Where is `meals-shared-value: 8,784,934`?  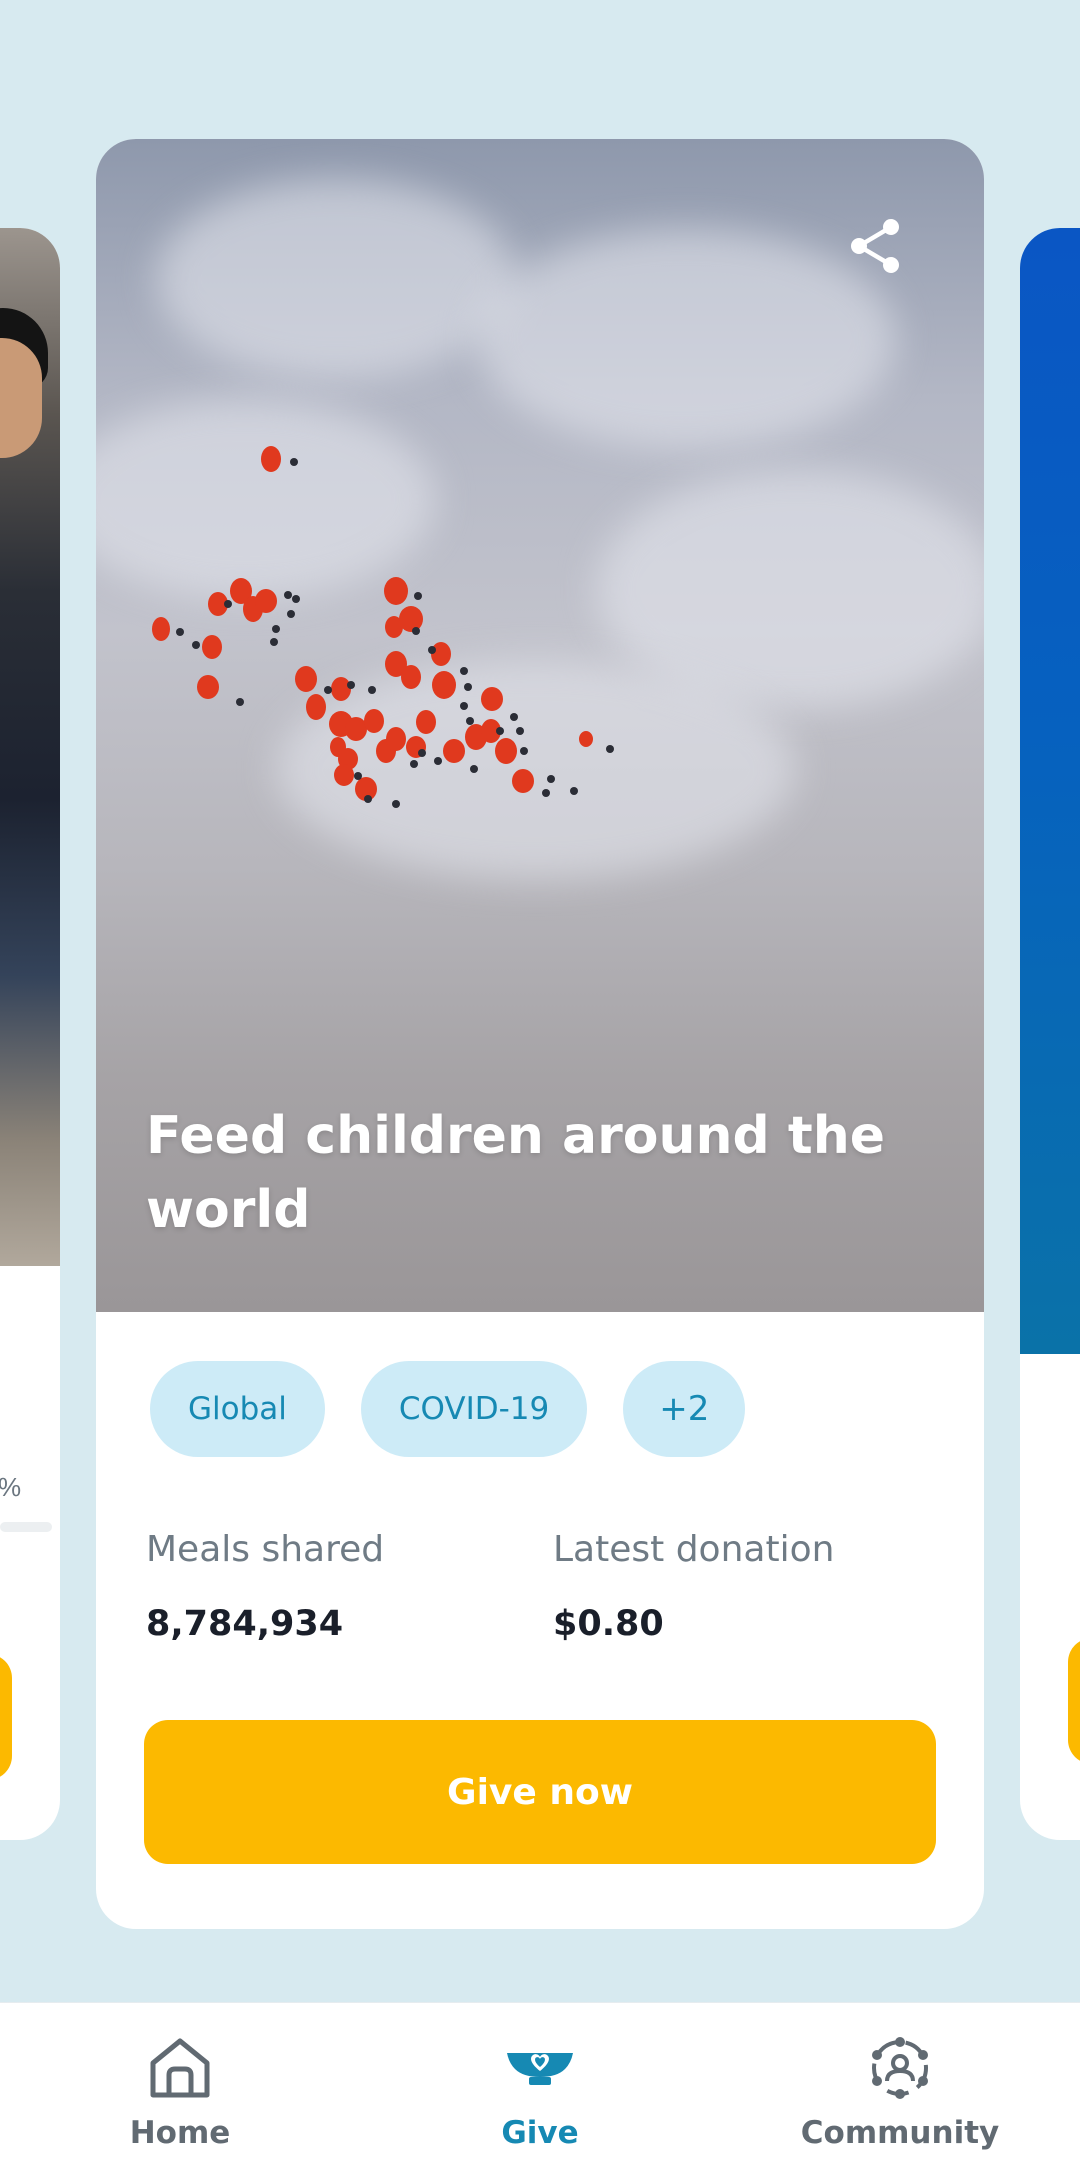
meals-shared-value: 8,784,934 is located at coordinates (245, 1624).